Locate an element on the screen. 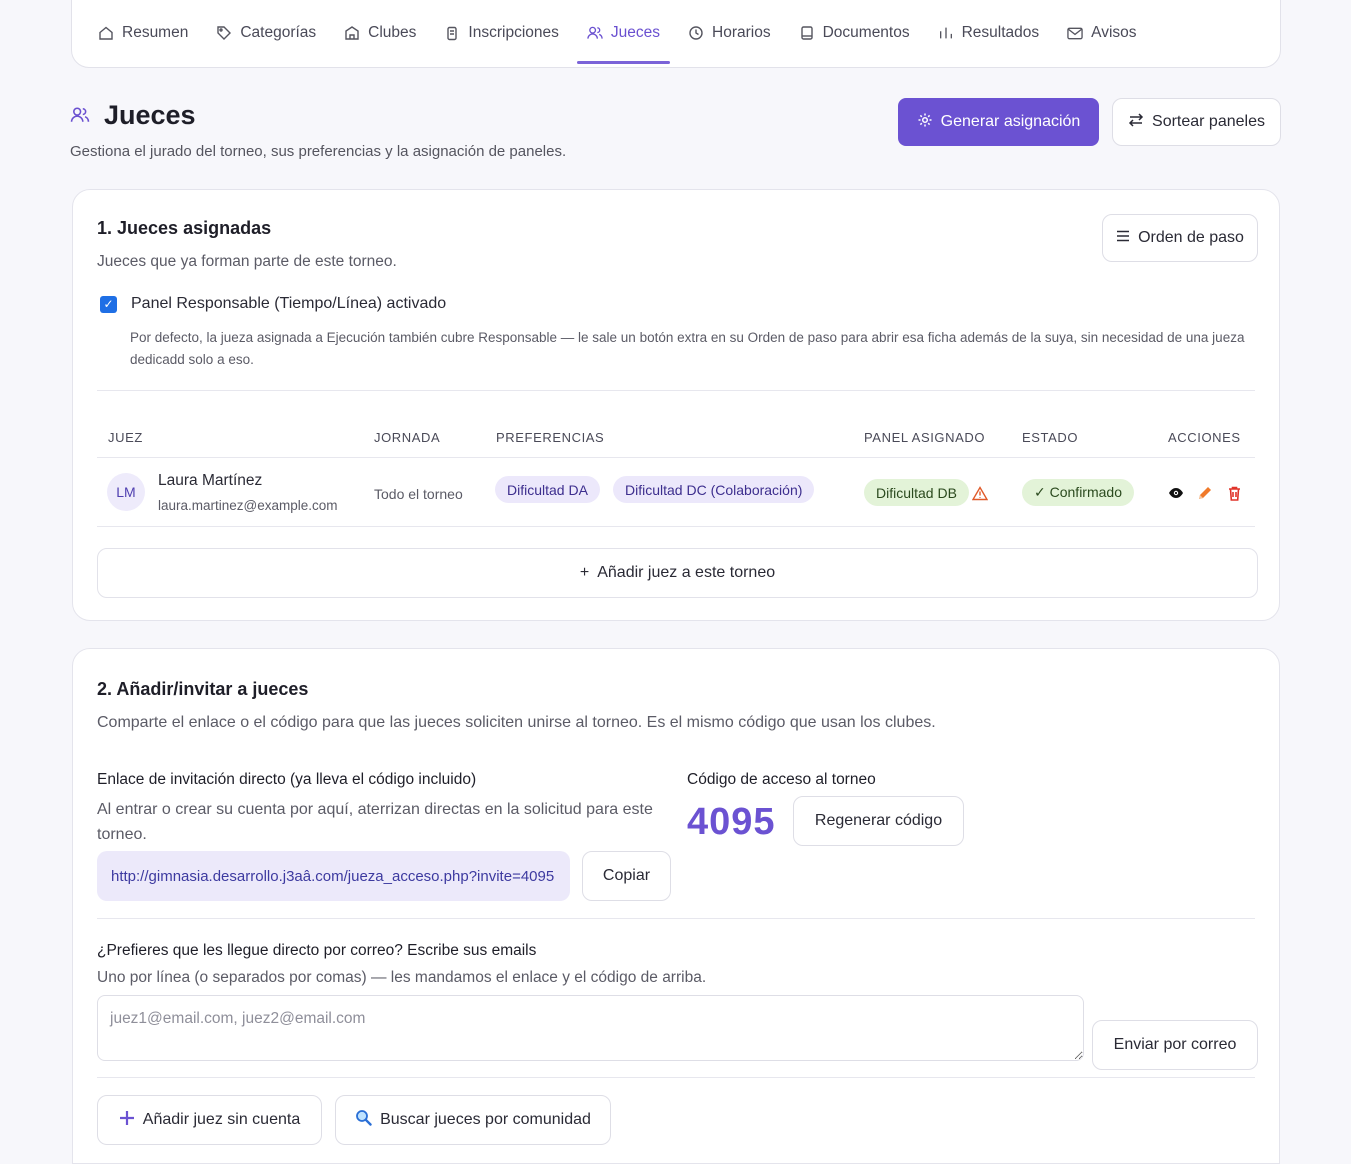 Image resolution: width=1351 pixels, height=1164 pixels. plus-icon: + is located at coordinates (584, 572).